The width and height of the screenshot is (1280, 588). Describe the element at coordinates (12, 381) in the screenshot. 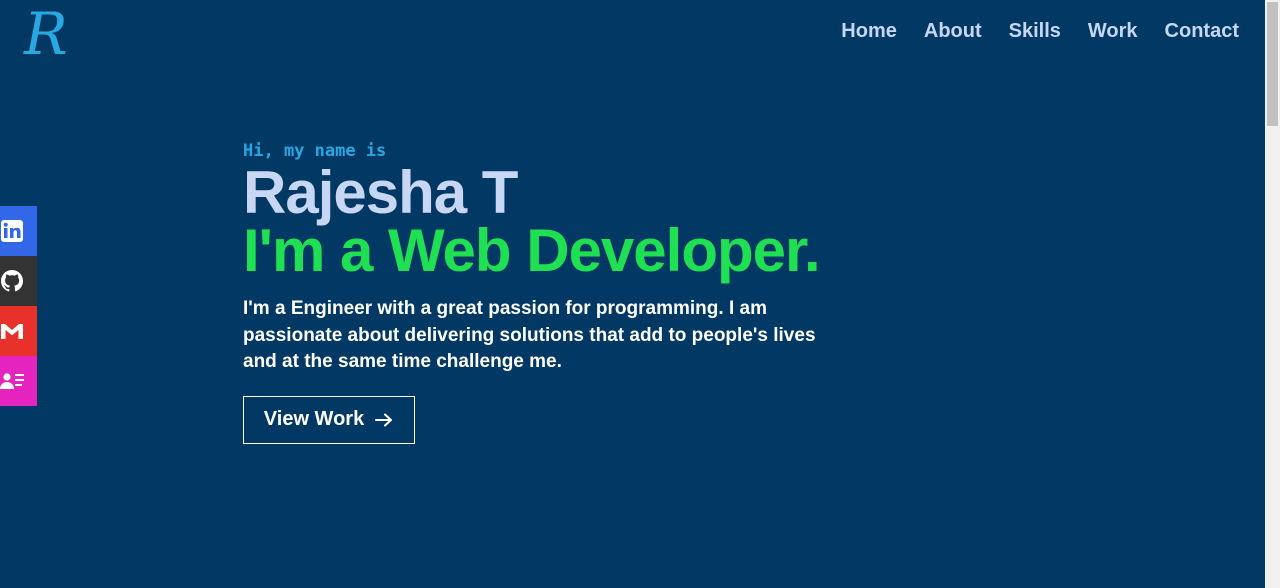

I see `contact-card-icon` at that location.